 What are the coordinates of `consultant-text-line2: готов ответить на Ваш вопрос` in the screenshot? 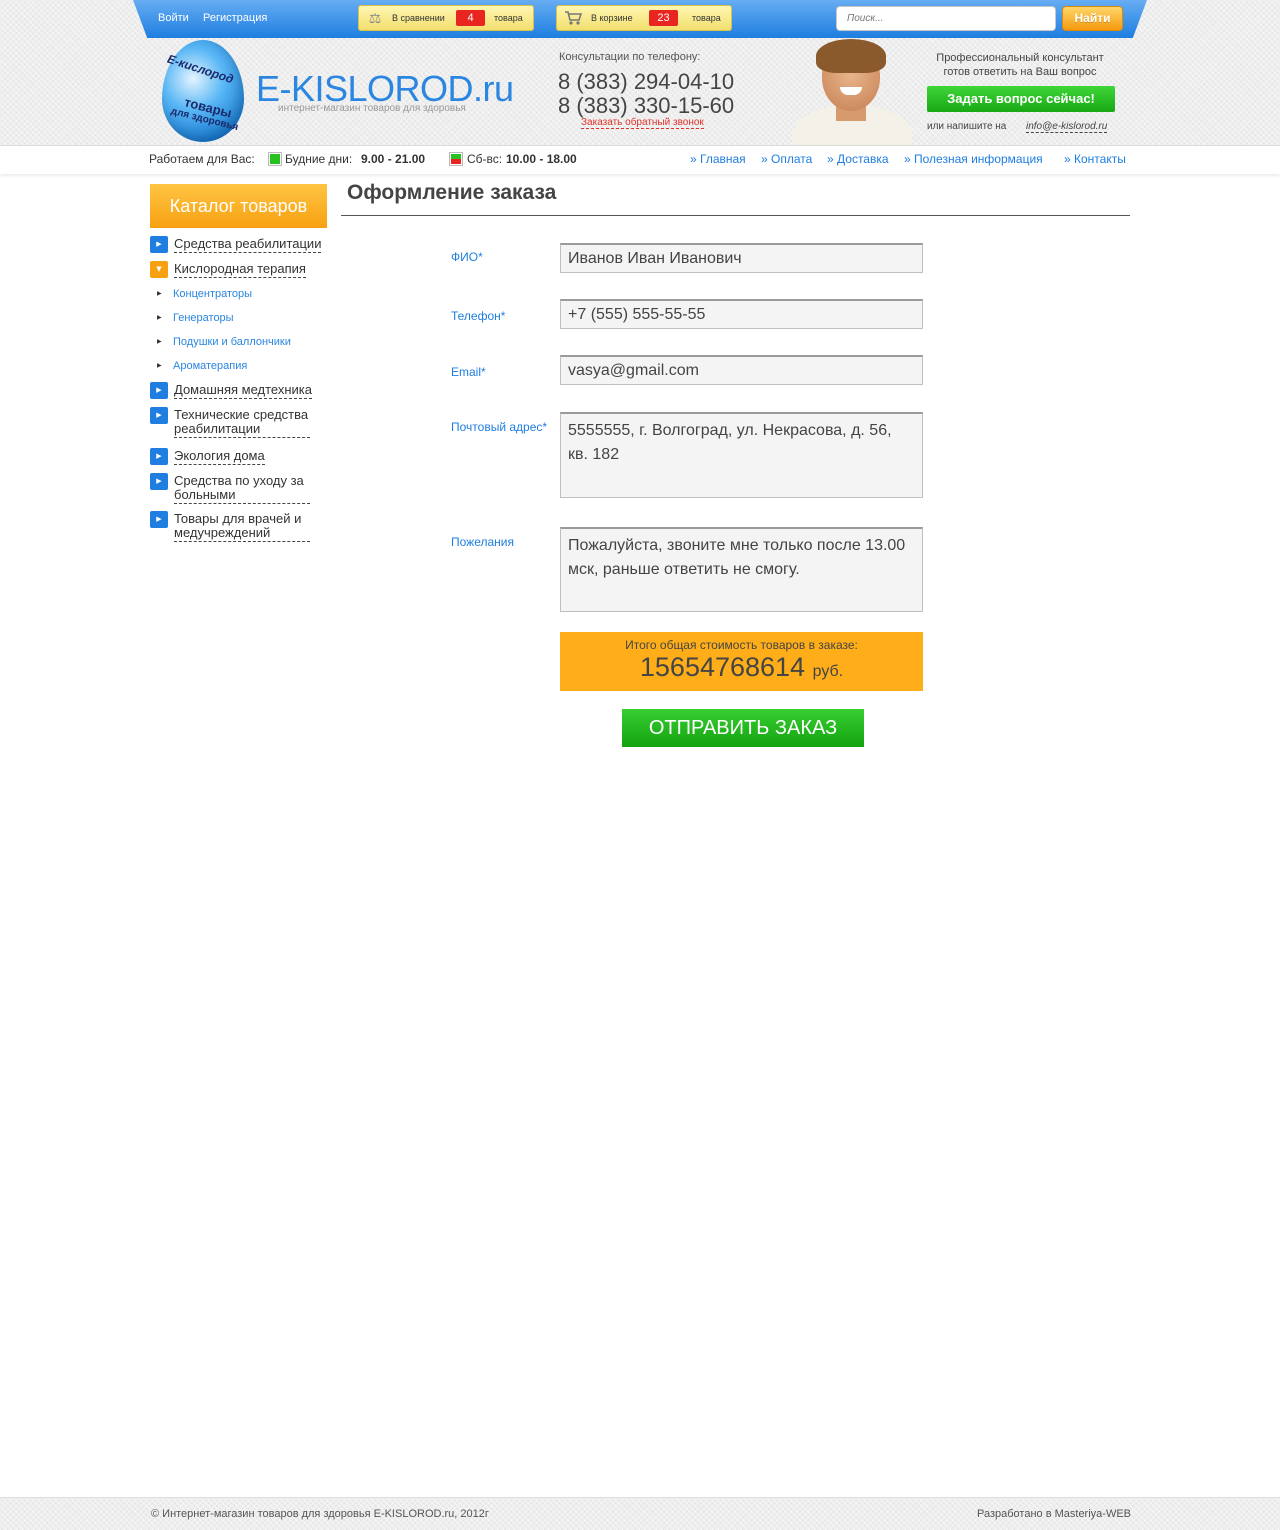 It's located at (1020, 72).